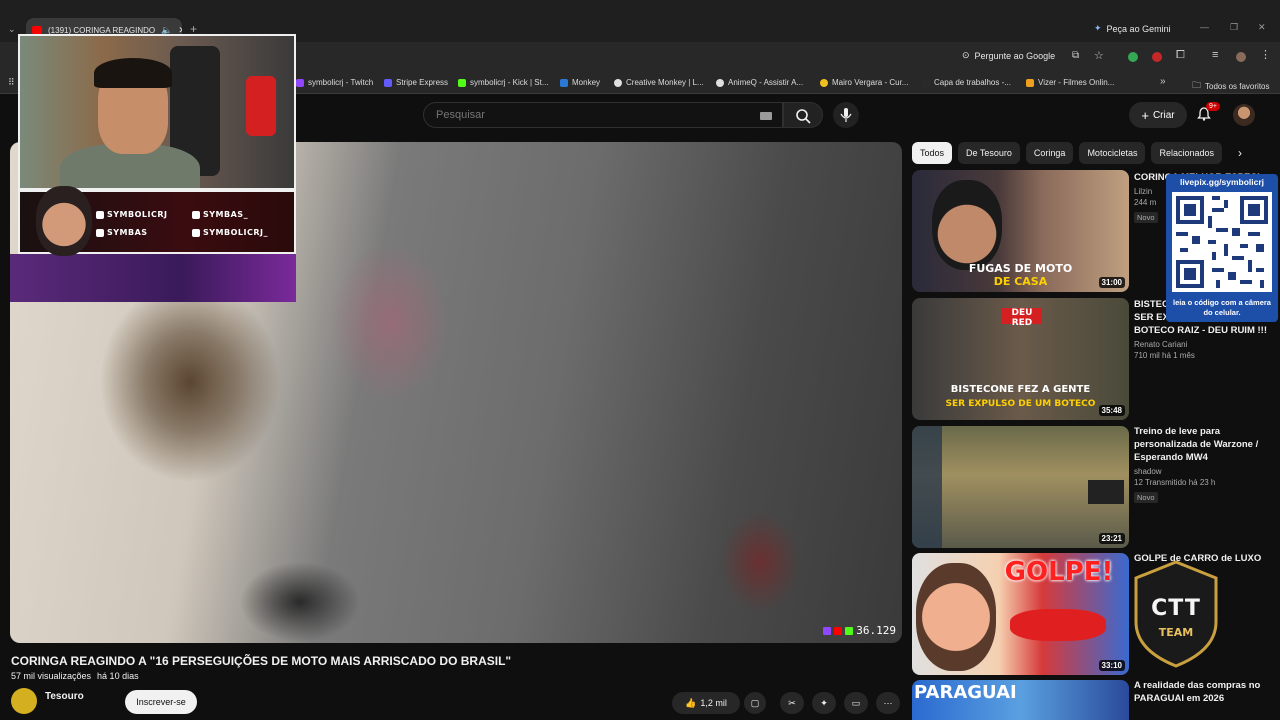 This screenshot has width=1280, height=720. I want to click on thumbnail-caption: DE CASA, so click(1020, 281).